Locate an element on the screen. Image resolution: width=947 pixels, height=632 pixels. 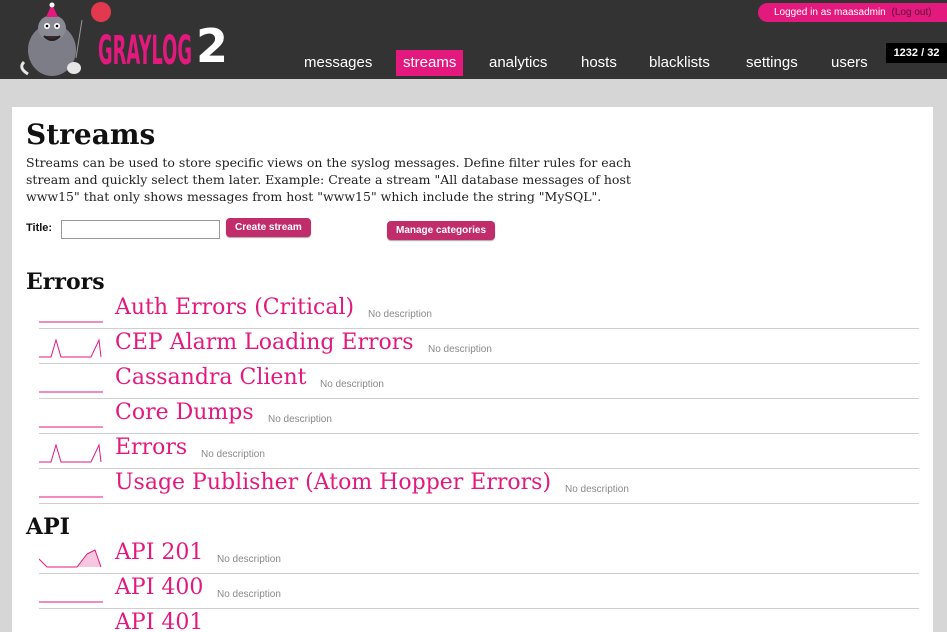
nav-blacklists: blacklists is located at coordinates (679, 63).